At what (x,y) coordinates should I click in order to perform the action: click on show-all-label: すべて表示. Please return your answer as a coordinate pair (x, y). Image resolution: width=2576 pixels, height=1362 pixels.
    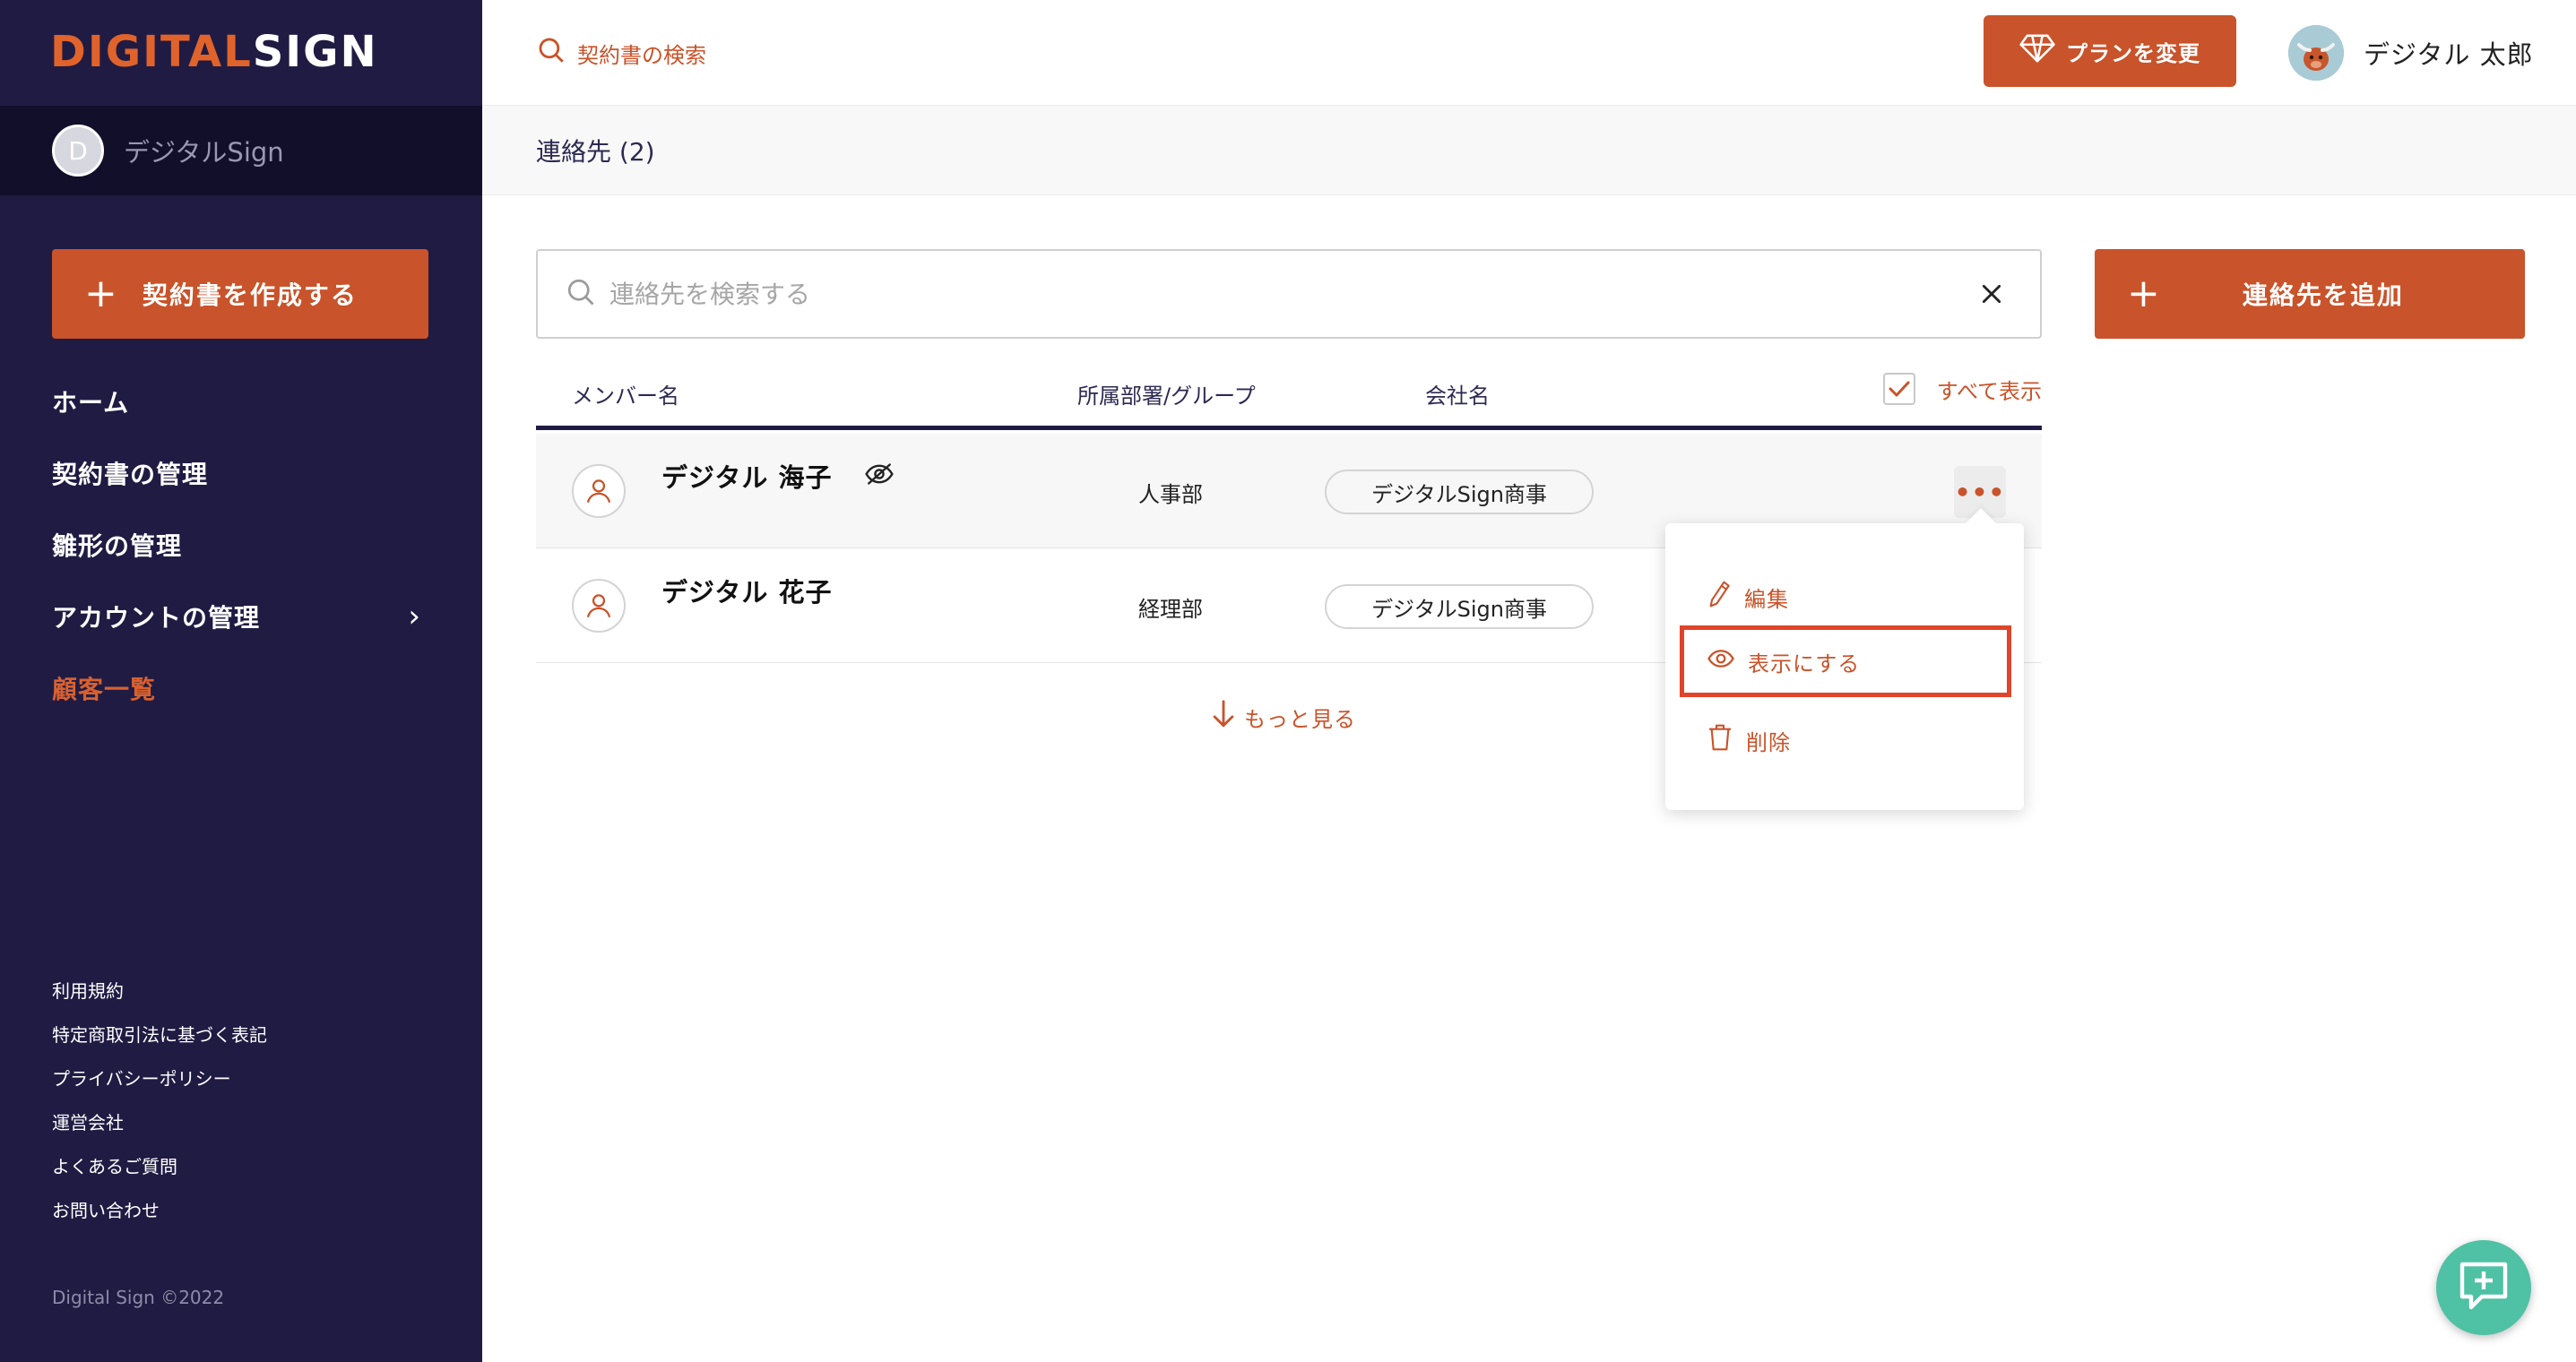
    Looking at the image, I should click on (1989, 391).